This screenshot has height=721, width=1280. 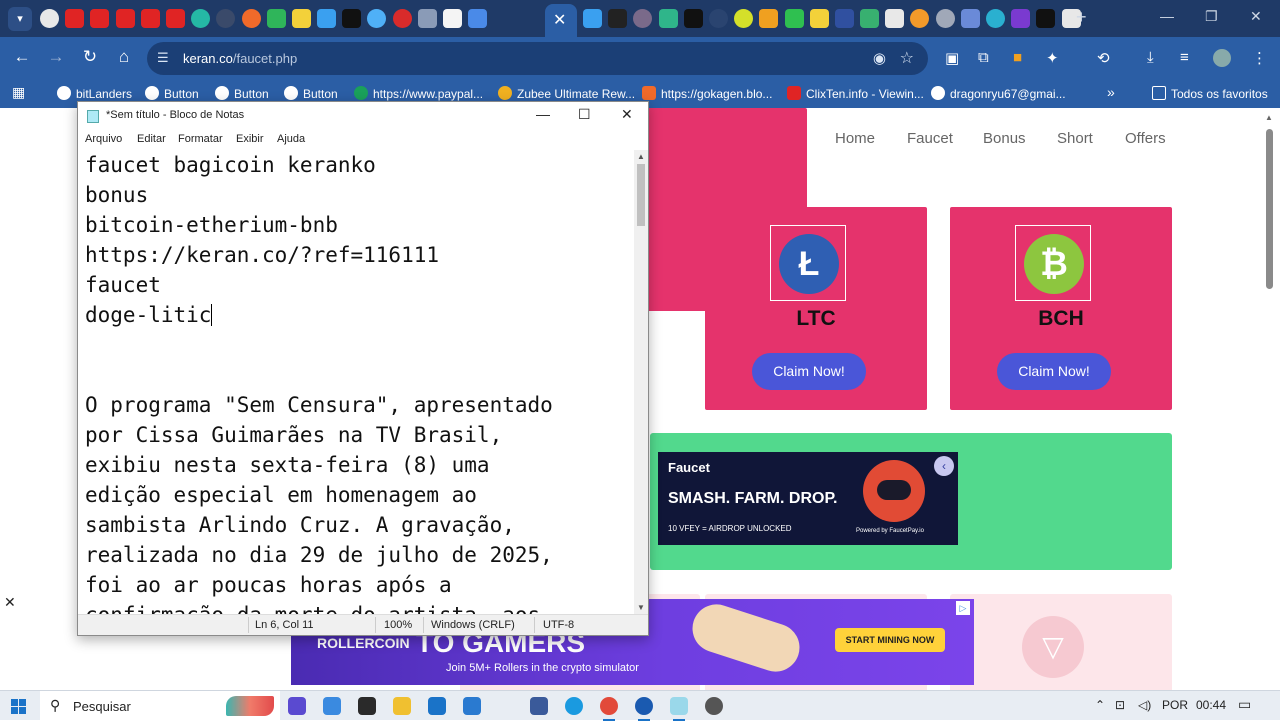 I want to click on bookmark-star-icon: ☆, so click(x=907, y=58).